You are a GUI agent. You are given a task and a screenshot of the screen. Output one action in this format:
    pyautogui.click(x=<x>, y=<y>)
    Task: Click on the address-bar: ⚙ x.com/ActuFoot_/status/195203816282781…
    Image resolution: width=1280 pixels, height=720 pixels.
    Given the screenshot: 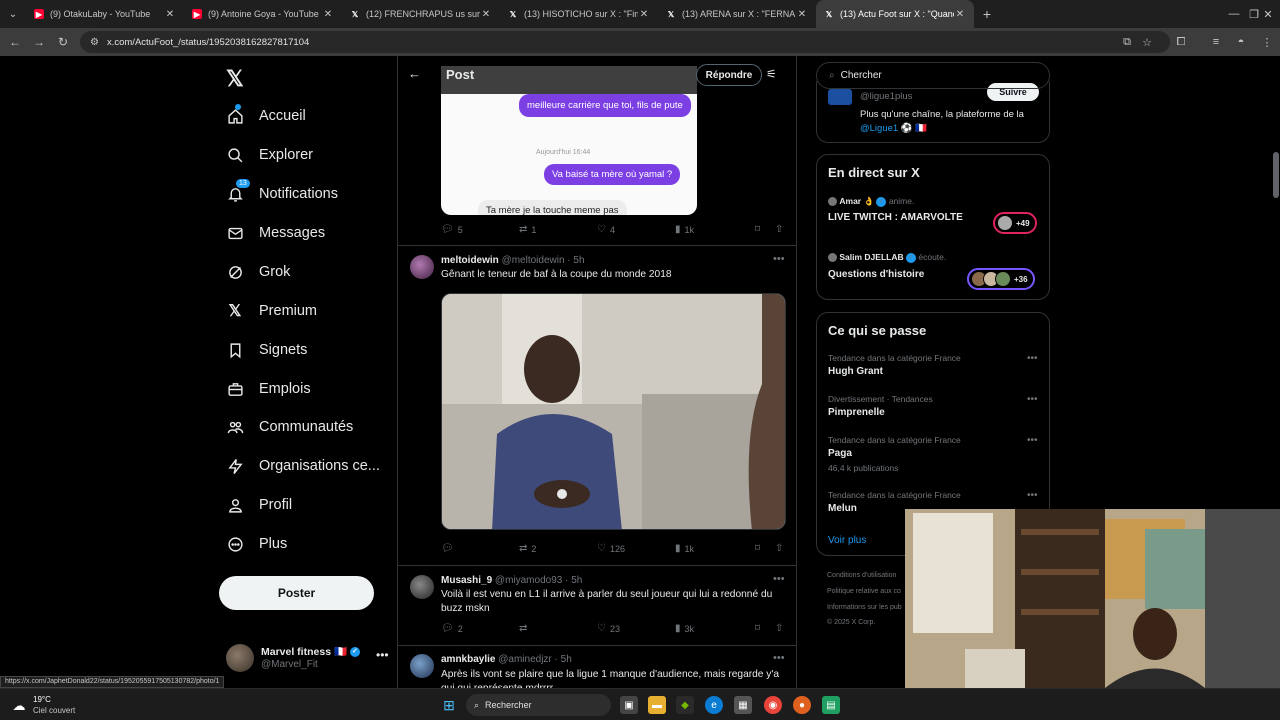 What is the action you would take?
    pyautogui.click(x=625, y=42)
    